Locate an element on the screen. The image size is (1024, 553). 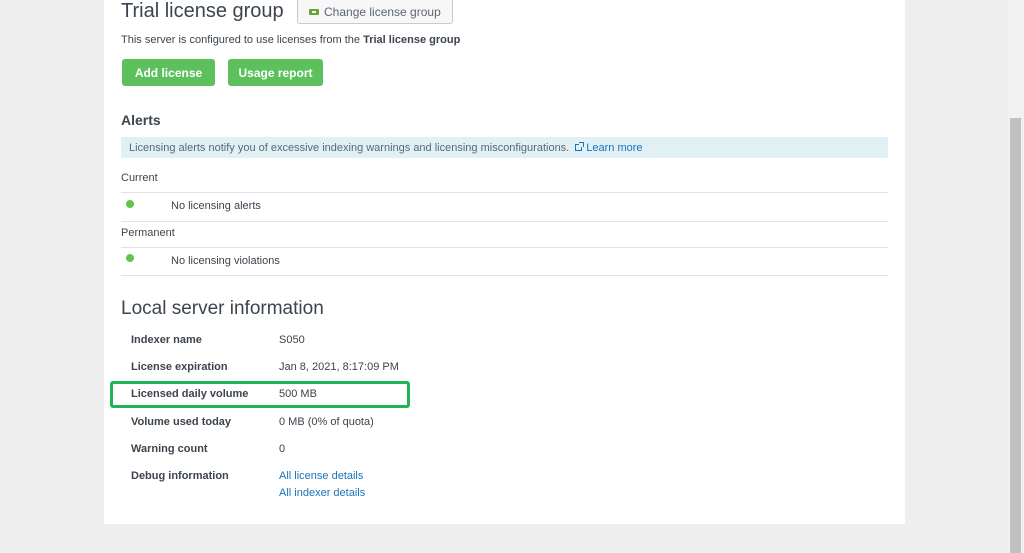
license-ticket-icon is located at coordinates (314, 11).